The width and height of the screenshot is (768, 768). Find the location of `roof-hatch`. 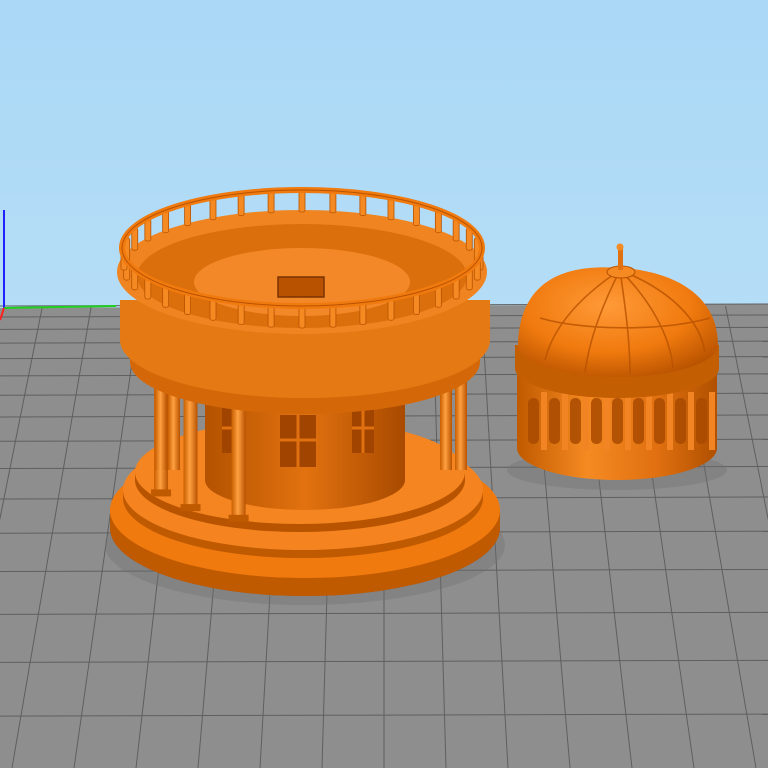

roof-hatch is located at coordinates (301, 287).